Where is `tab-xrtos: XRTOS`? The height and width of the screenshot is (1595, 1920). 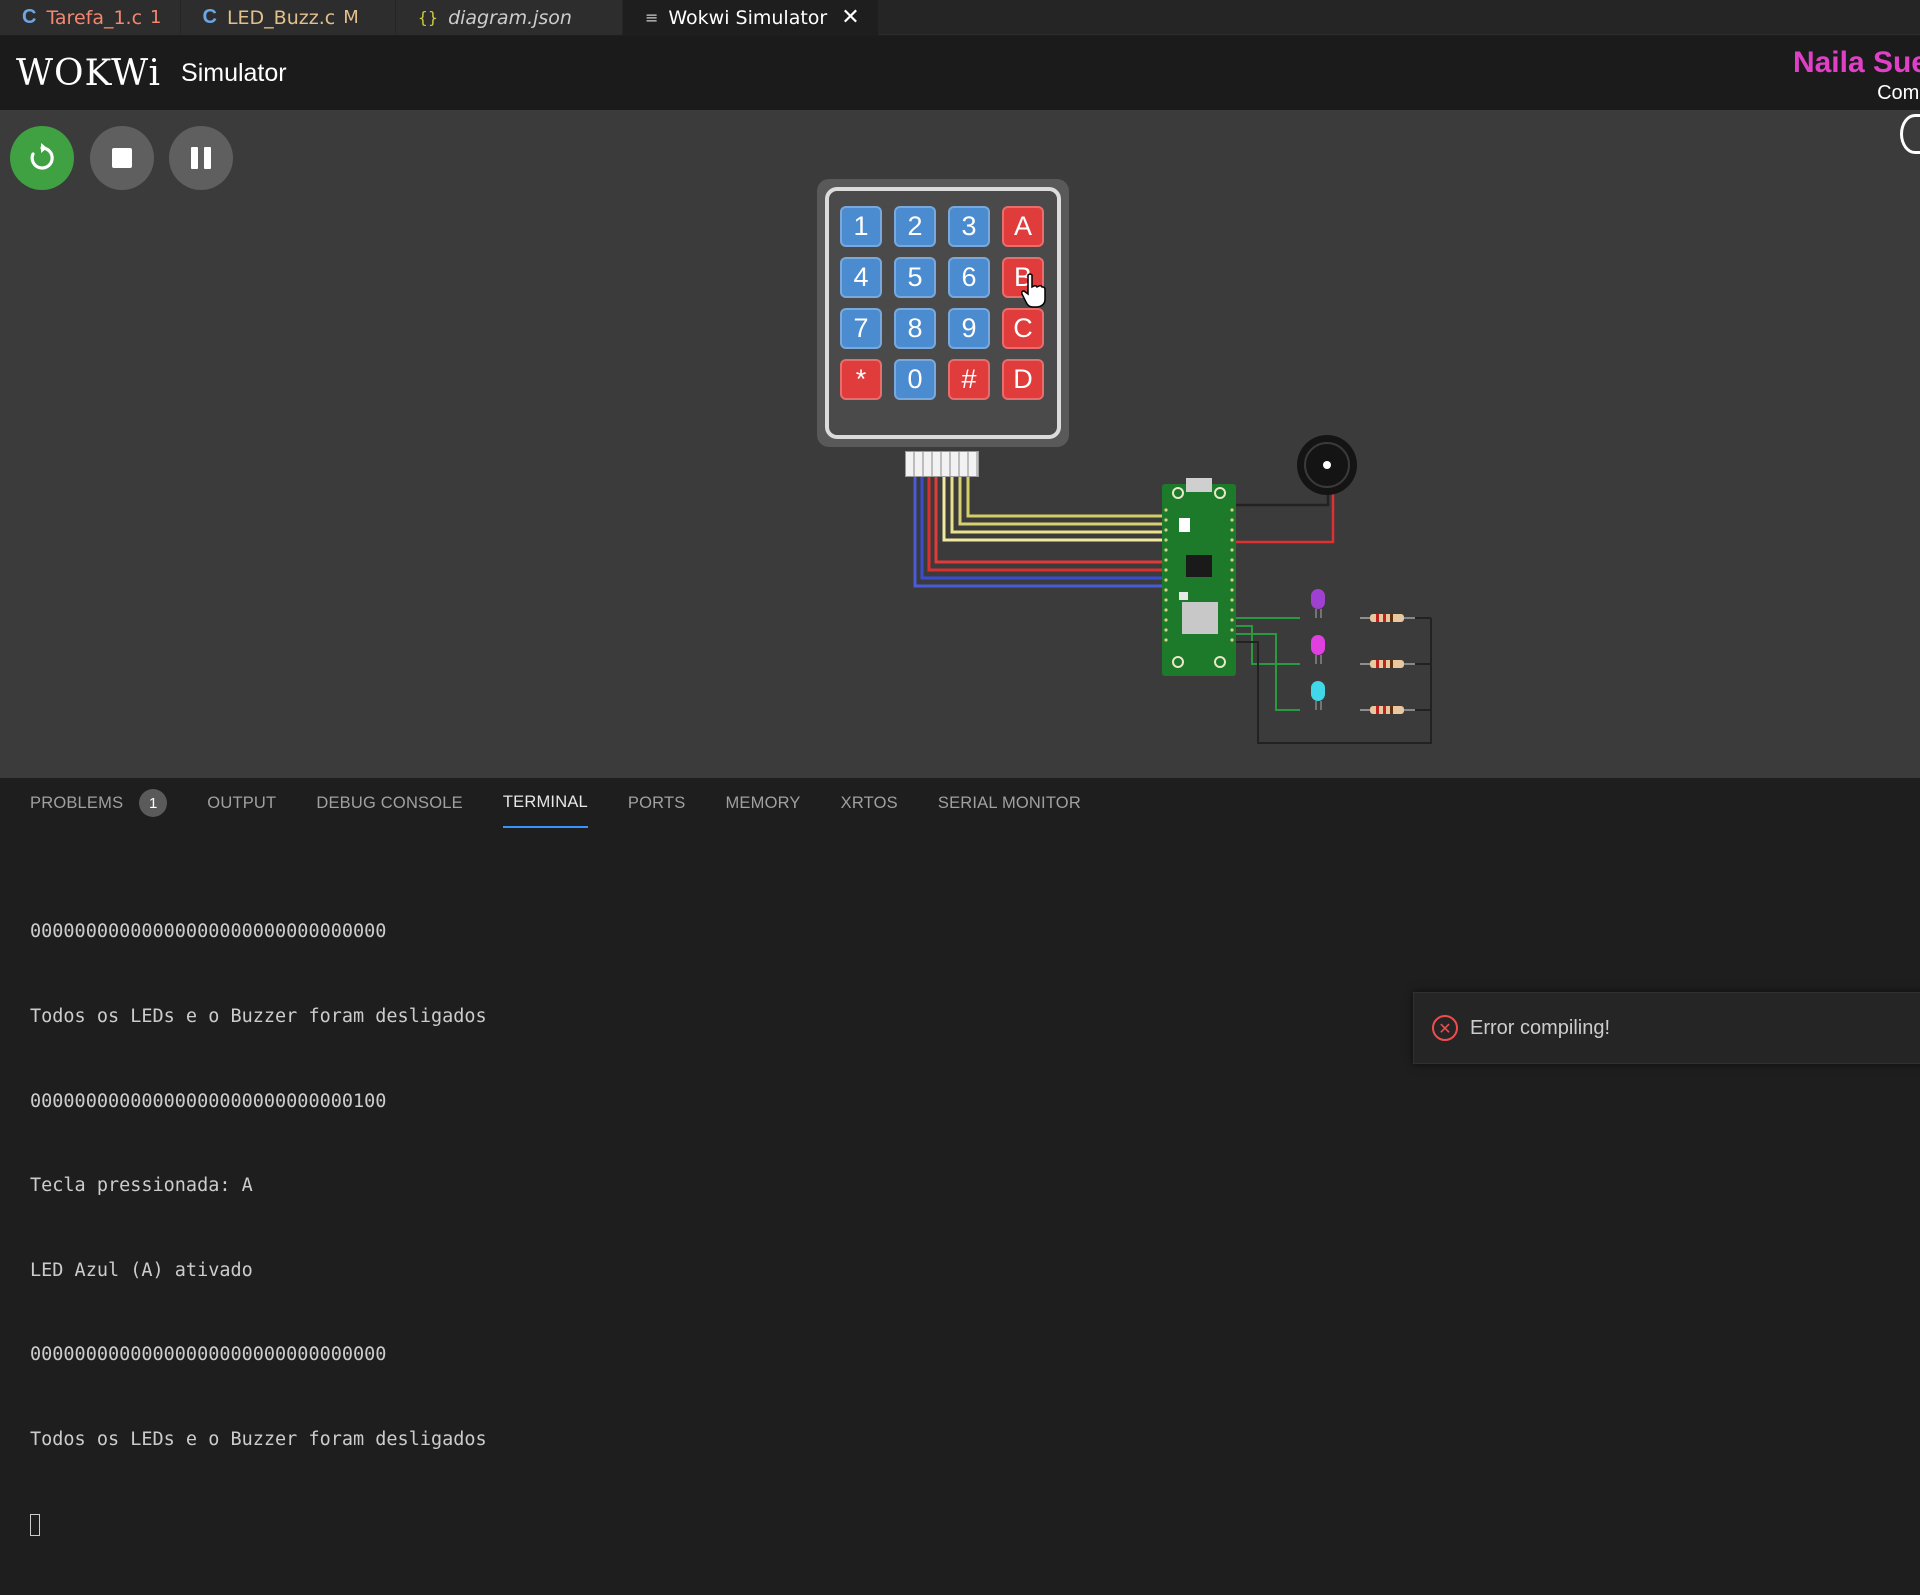 tab-xrtos: XRTOS is located at coordinates (869, 803).